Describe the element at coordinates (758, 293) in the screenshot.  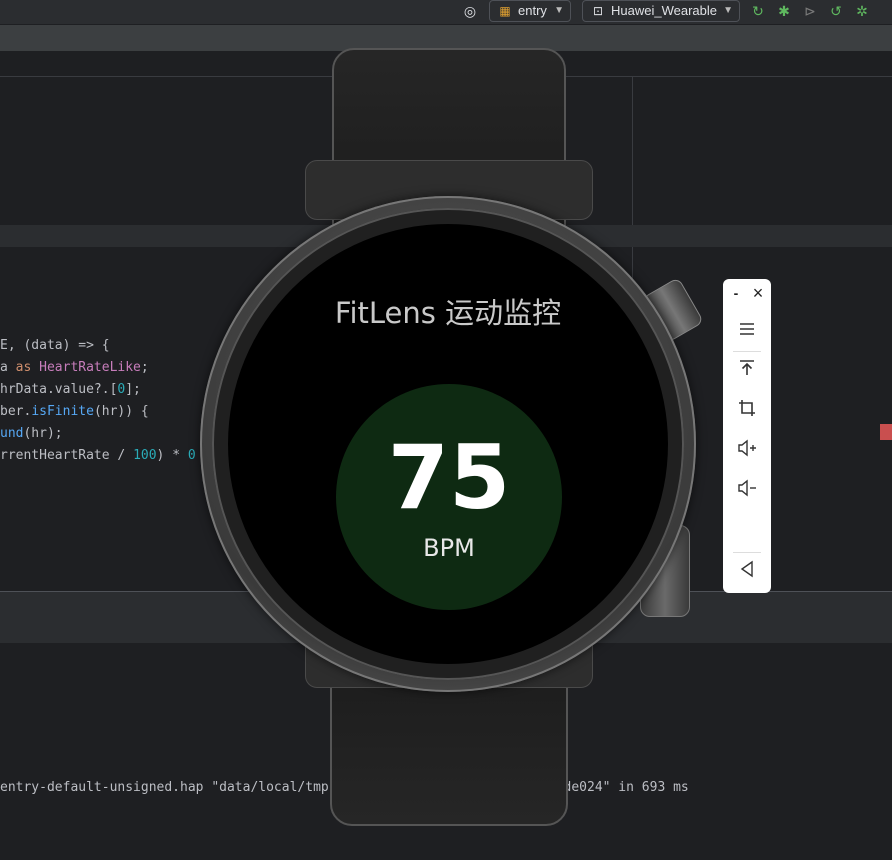
I see `close-button: ×` at that location.